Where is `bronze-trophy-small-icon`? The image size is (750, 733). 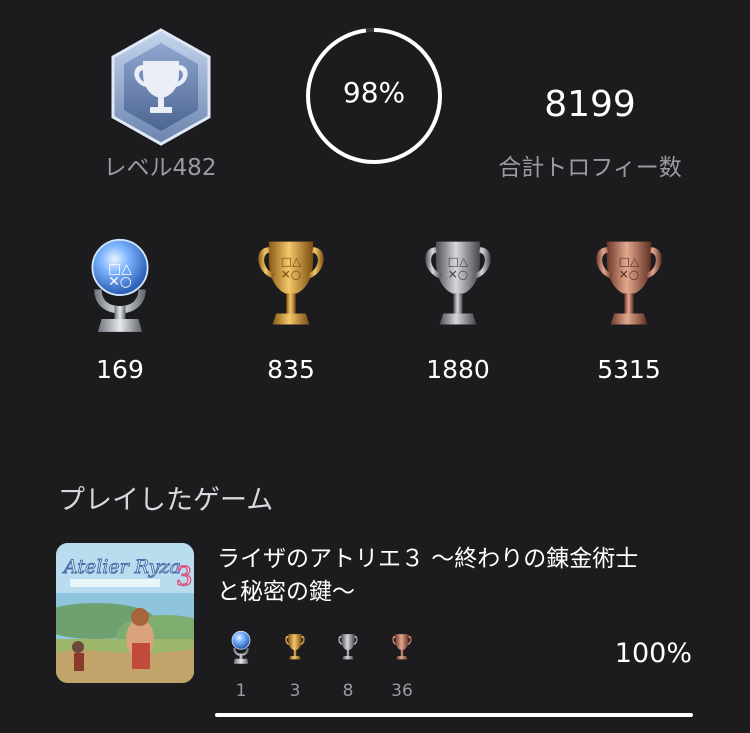 bronze-trophy-small-icon is located at coordinates (402, 647).